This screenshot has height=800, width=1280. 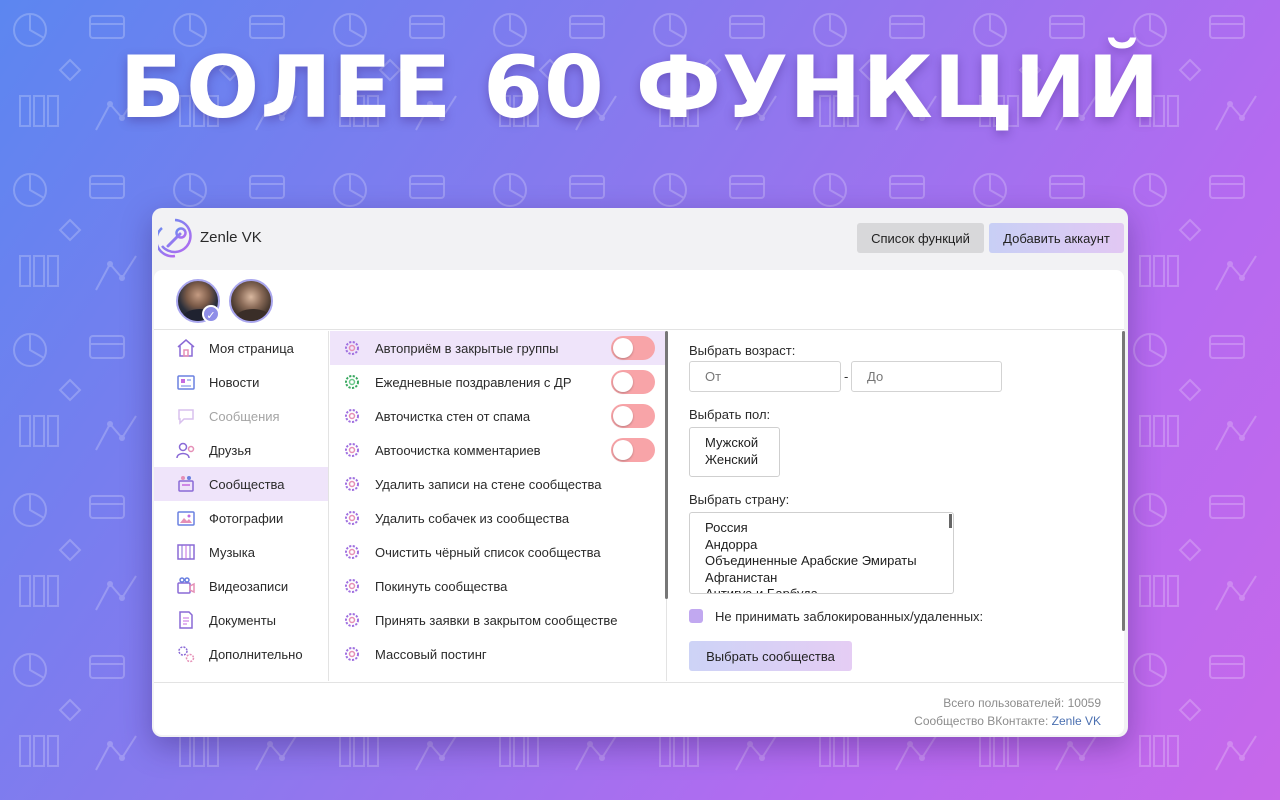 I want to click on total-users-line: Всего пользователей: 10059, so click(x=1022, y=703).